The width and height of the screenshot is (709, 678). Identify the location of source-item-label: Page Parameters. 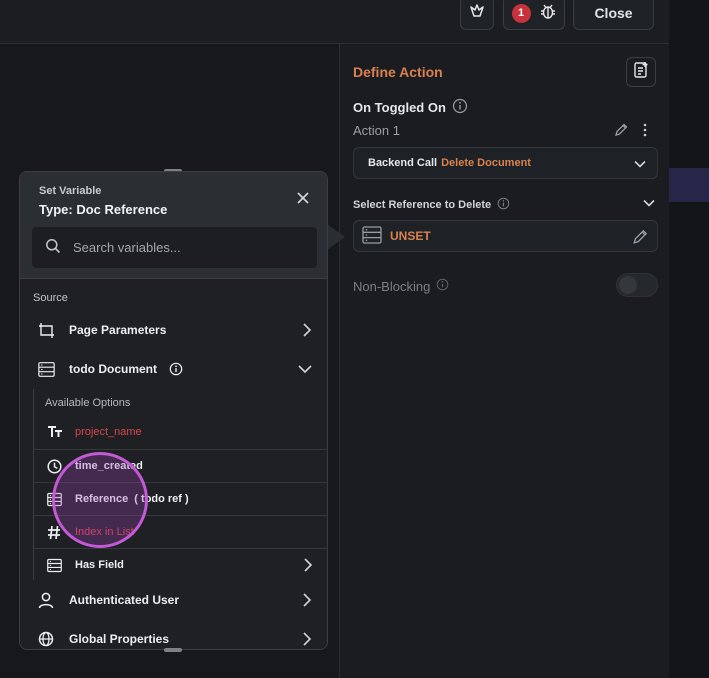
(118, 330).